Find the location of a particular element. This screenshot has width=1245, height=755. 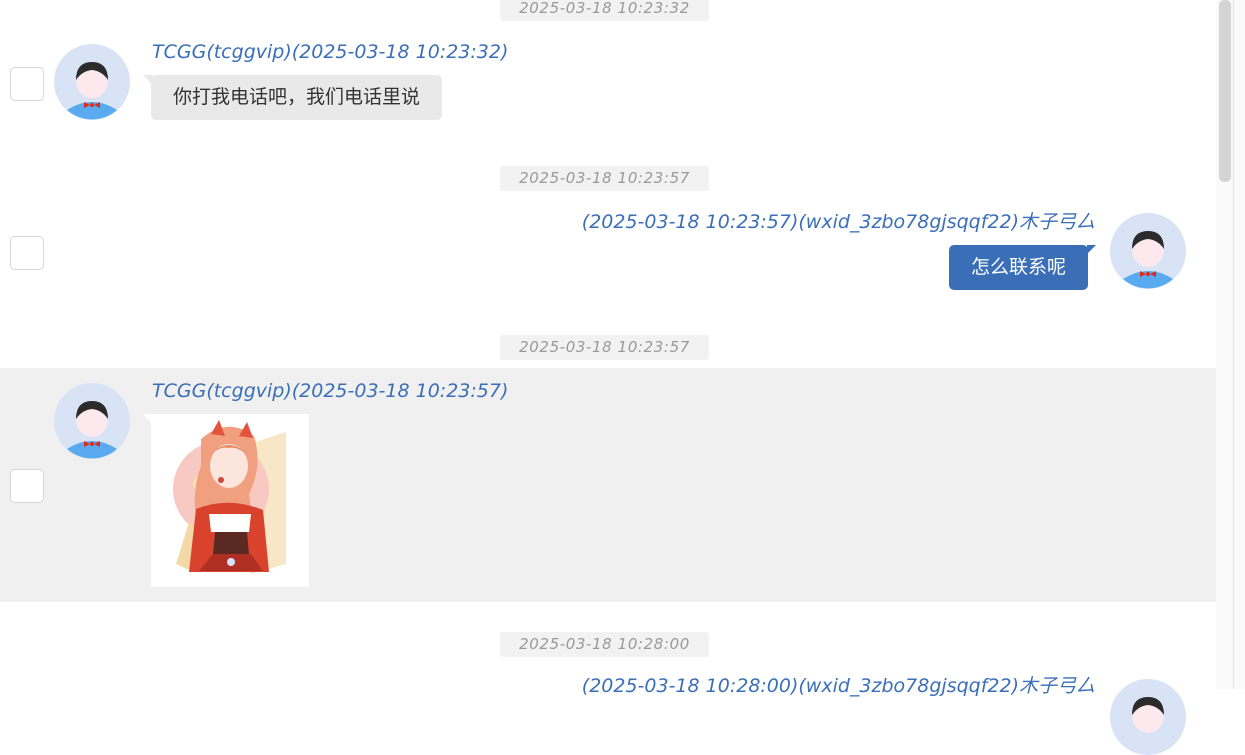

scrollbar-divider is located at coordinates (1233, 344).